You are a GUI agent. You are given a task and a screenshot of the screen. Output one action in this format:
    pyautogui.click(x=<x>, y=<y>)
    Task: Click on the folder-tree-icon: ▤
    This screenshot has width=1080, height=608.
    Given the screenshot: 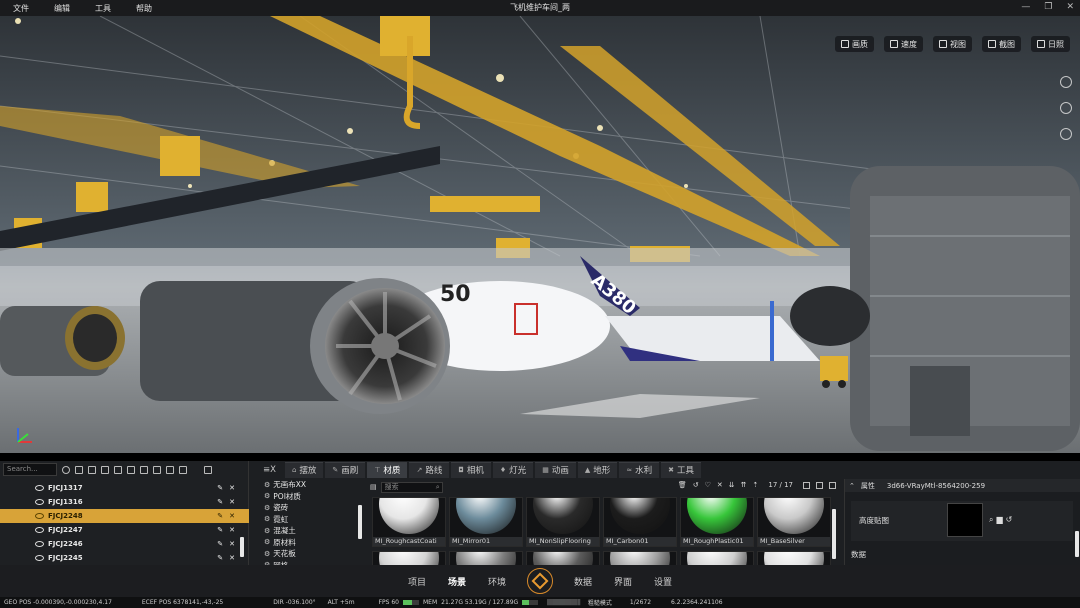 What is the action you would take?
    pyautogui.click(x=373, y=487)
    